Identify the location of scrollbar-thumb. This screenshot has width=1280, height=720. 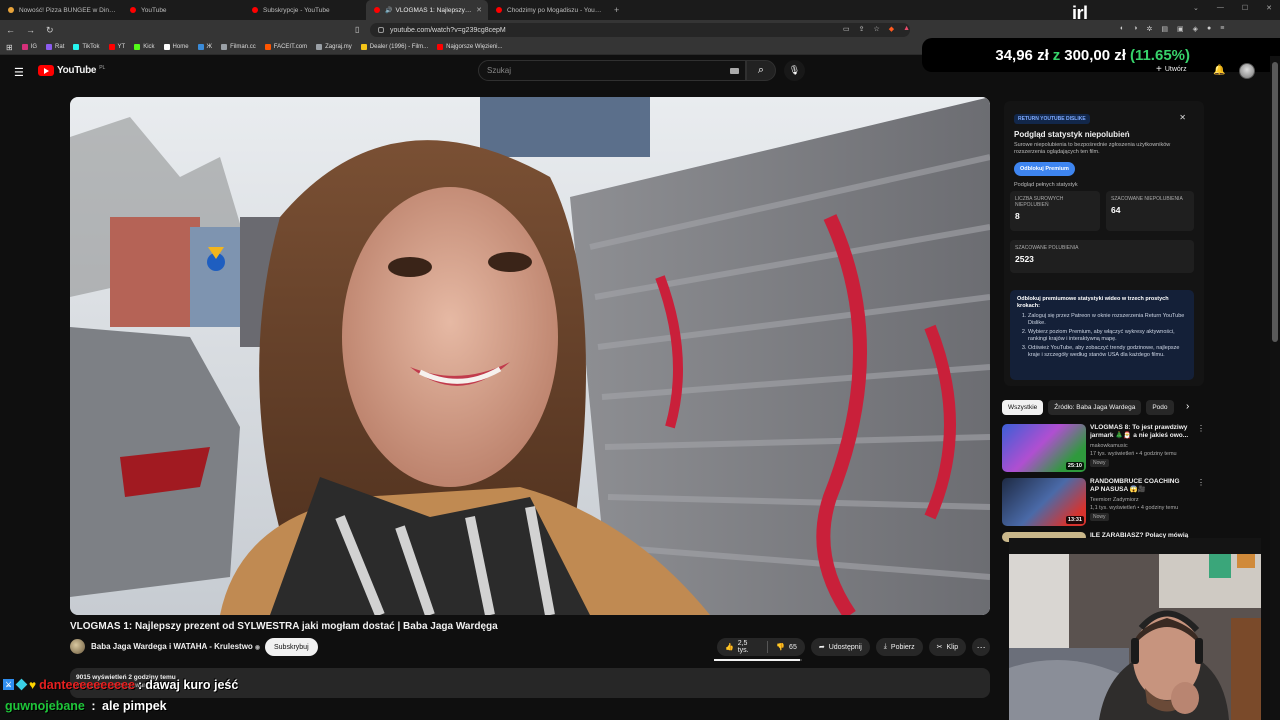
(1275, 202).